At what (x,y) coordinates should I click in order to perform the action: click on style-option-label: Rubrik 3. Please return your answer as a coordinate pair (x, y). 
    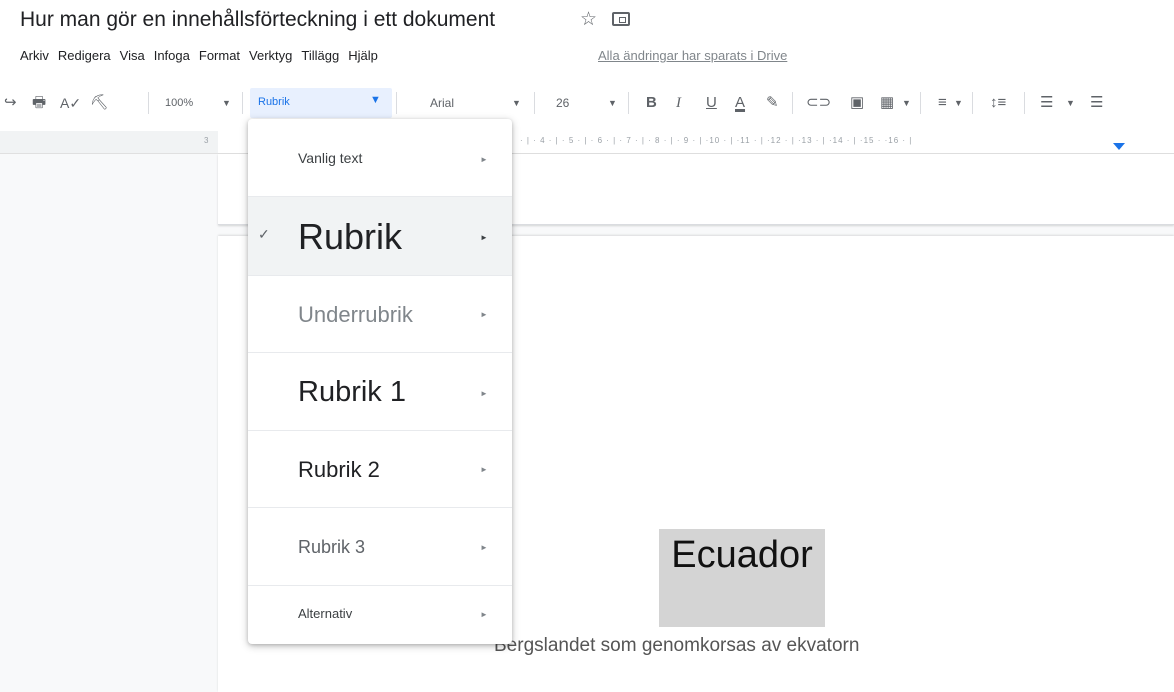
    Looking at the image, I should click on (332, 547).